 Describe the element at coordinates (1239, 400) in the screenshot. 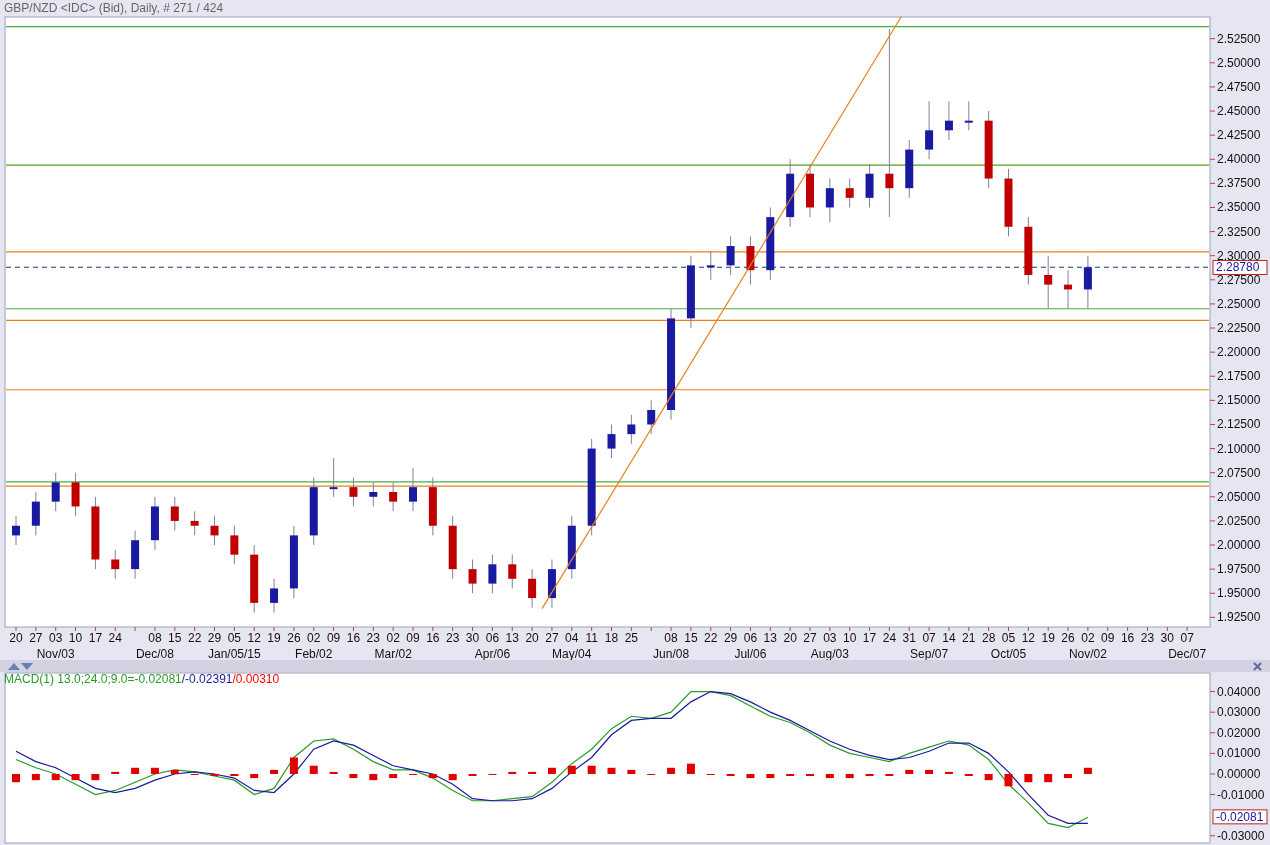

I see `price-axis-label: 2.15000` at that location.